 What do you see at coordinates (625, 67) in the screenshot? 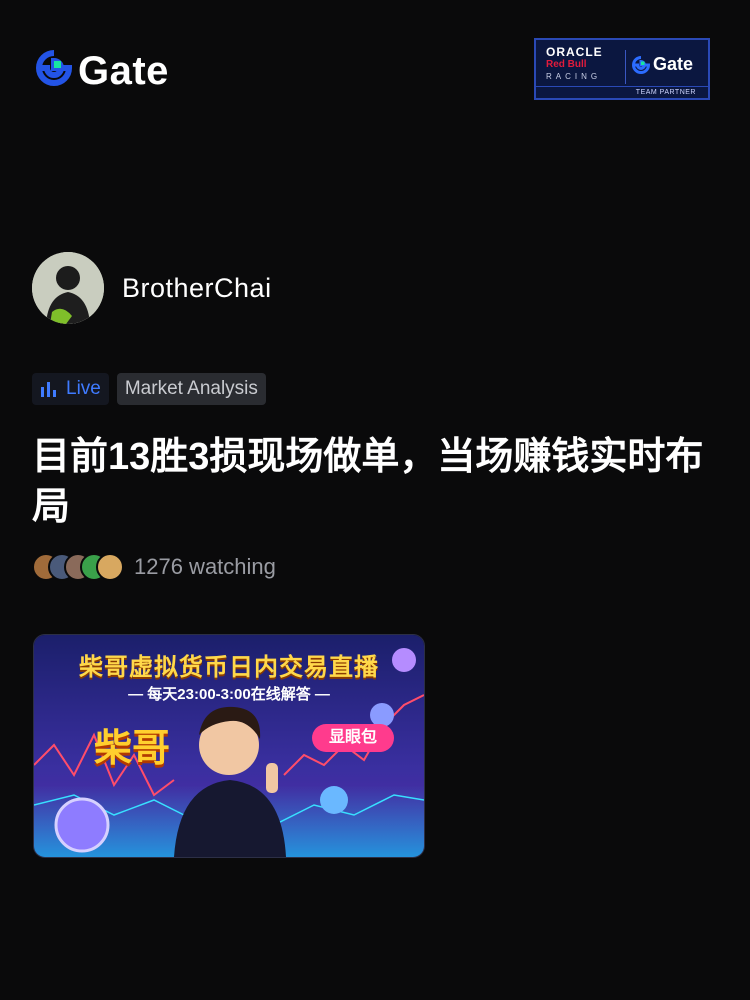
I see `badge-divider` at bounding box center [625, 67].